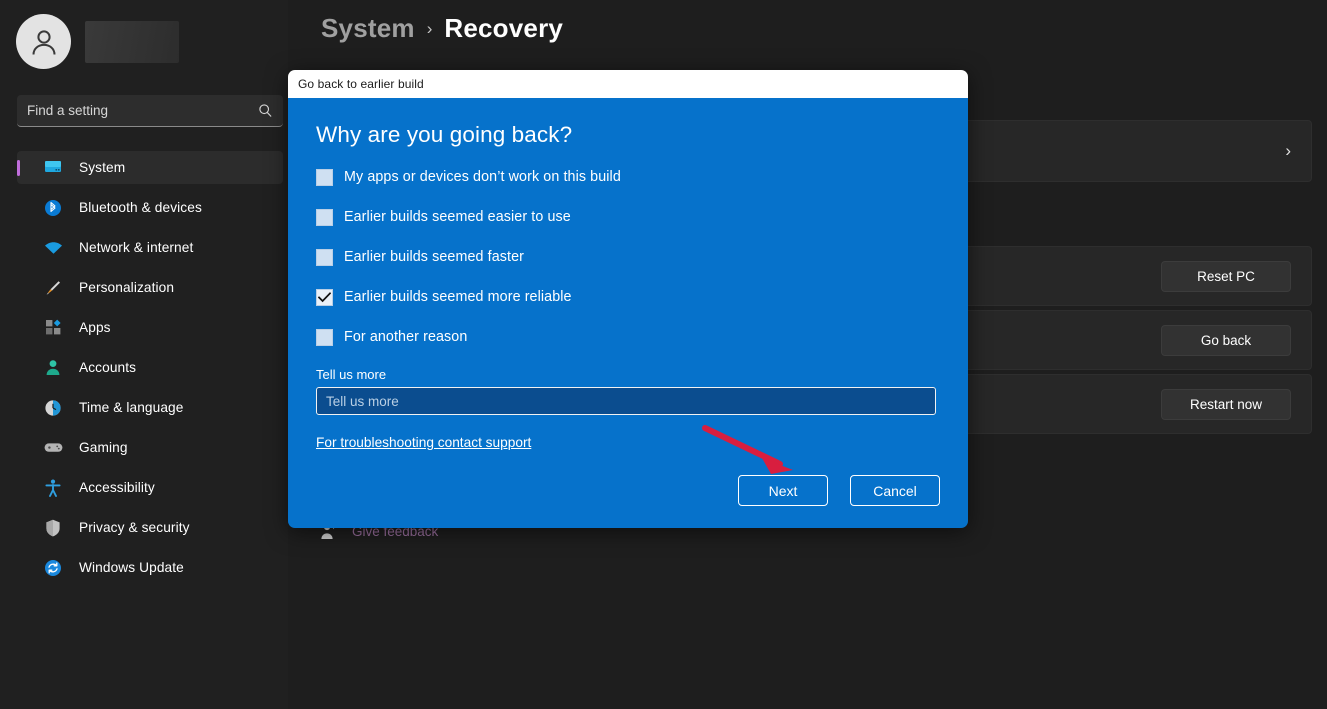 This screenshot has height=709, width=1327. What do you see at coordinates (1226, 404) in the screenshot?
I see `restart-now-button: Restart now` at bounding box center [1226, 404].